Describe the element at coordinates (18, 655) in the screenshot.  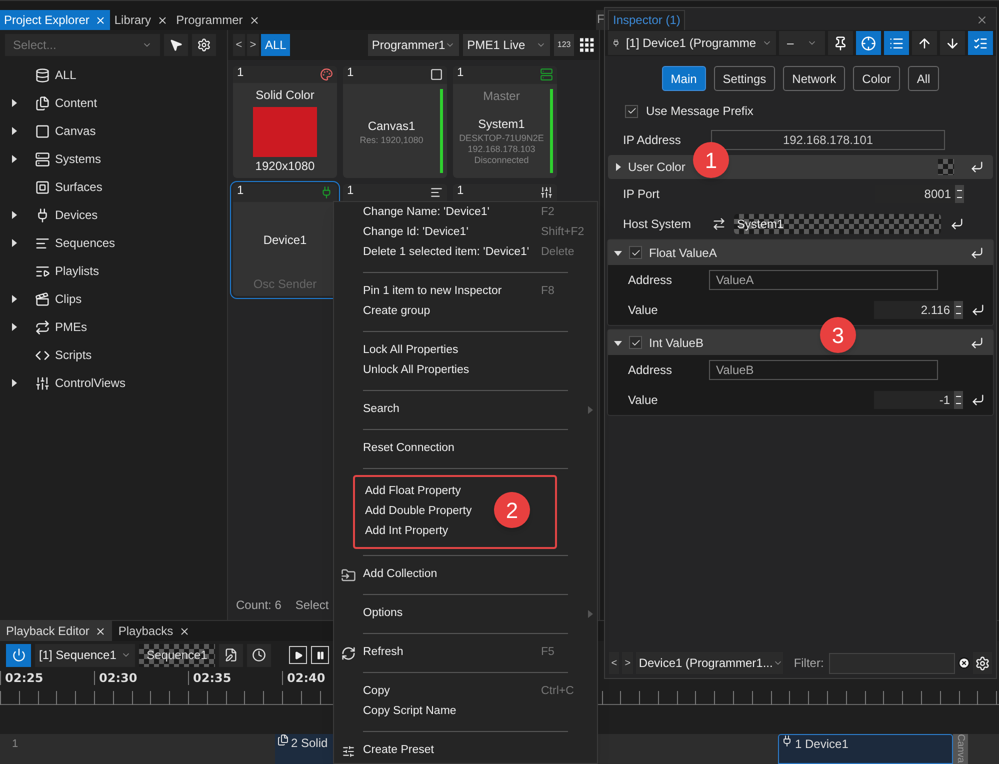
I see `power-button` at that location.